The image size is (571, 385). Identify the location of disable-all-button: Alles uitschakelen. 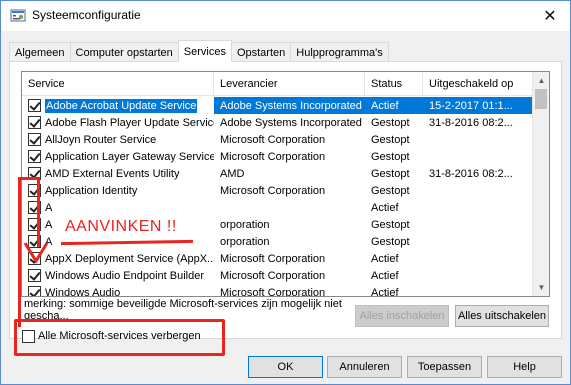
(502, 316).